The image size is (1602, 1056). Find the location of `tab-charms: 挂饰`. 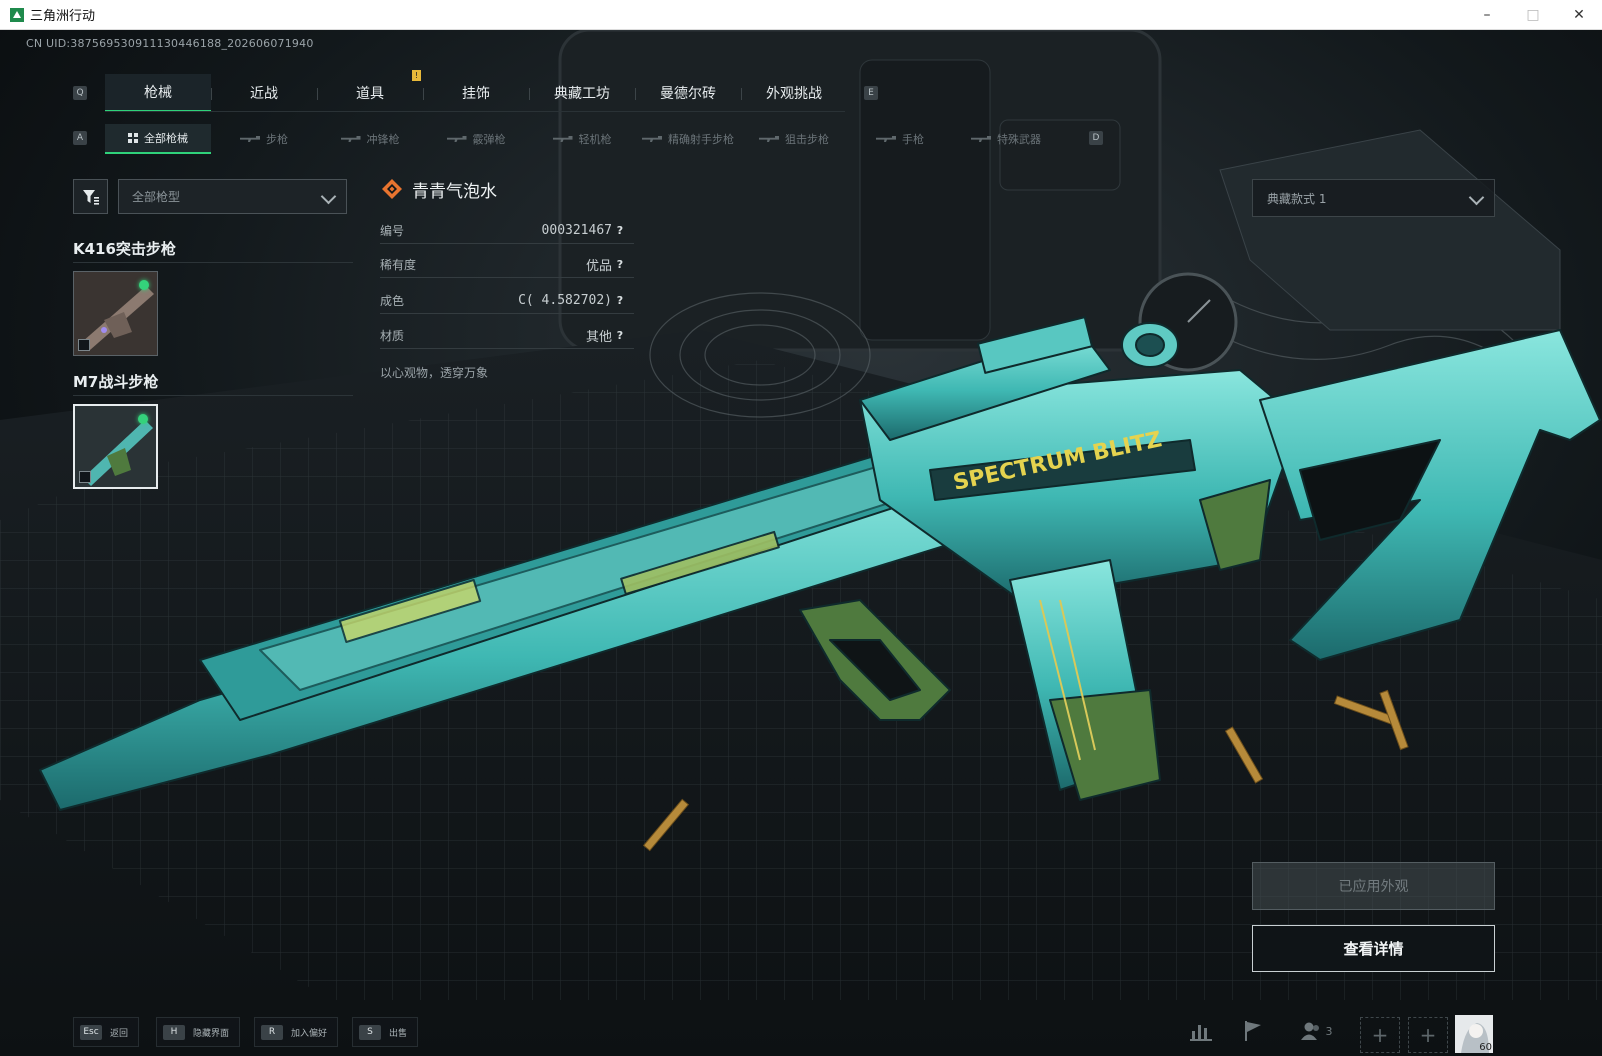

tab-charms: 挂饰 is located at coordinates (476, 93).